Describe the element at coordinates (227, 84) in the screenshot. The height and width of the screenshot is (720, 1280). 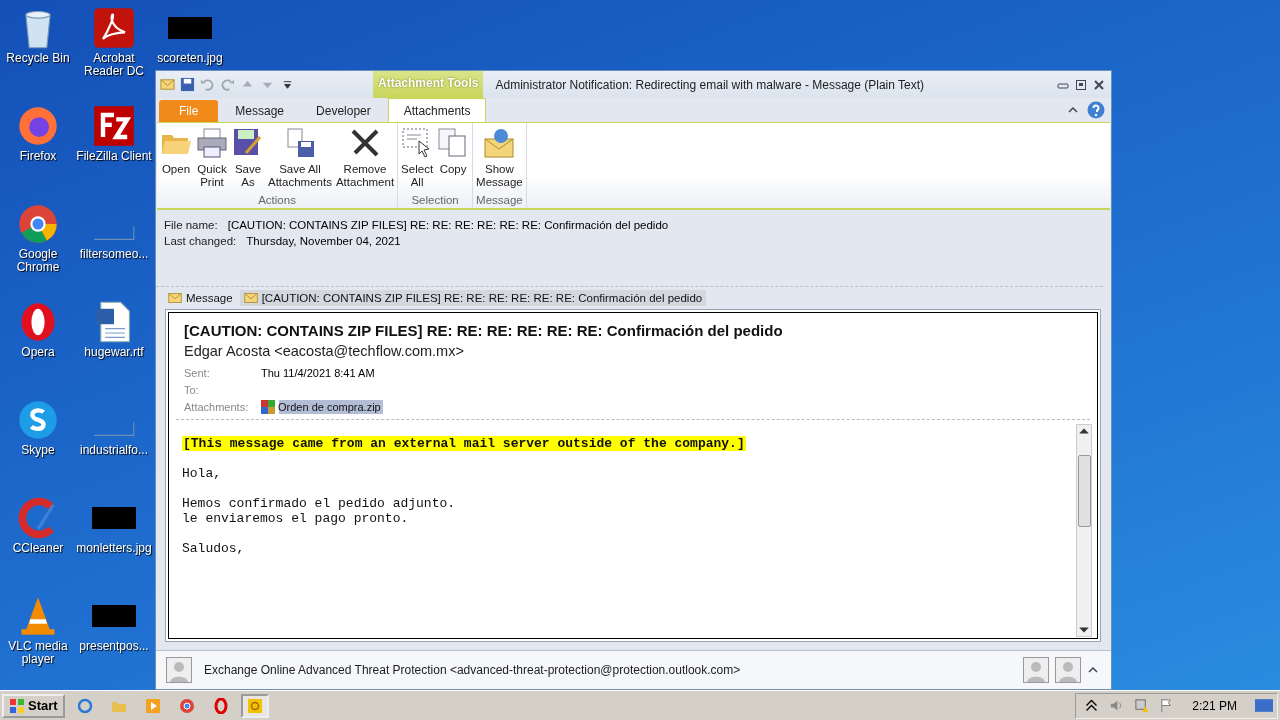
I see `redo-icon` at that location.